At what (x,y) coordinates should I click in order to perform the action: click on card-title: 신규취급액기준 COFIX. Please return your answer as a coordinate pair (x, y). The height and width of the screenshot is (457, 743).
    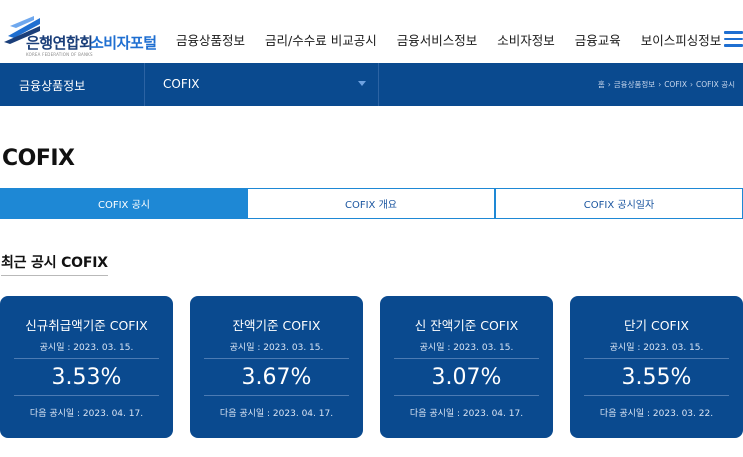
    Looking at the image, I should click on (86, 325).